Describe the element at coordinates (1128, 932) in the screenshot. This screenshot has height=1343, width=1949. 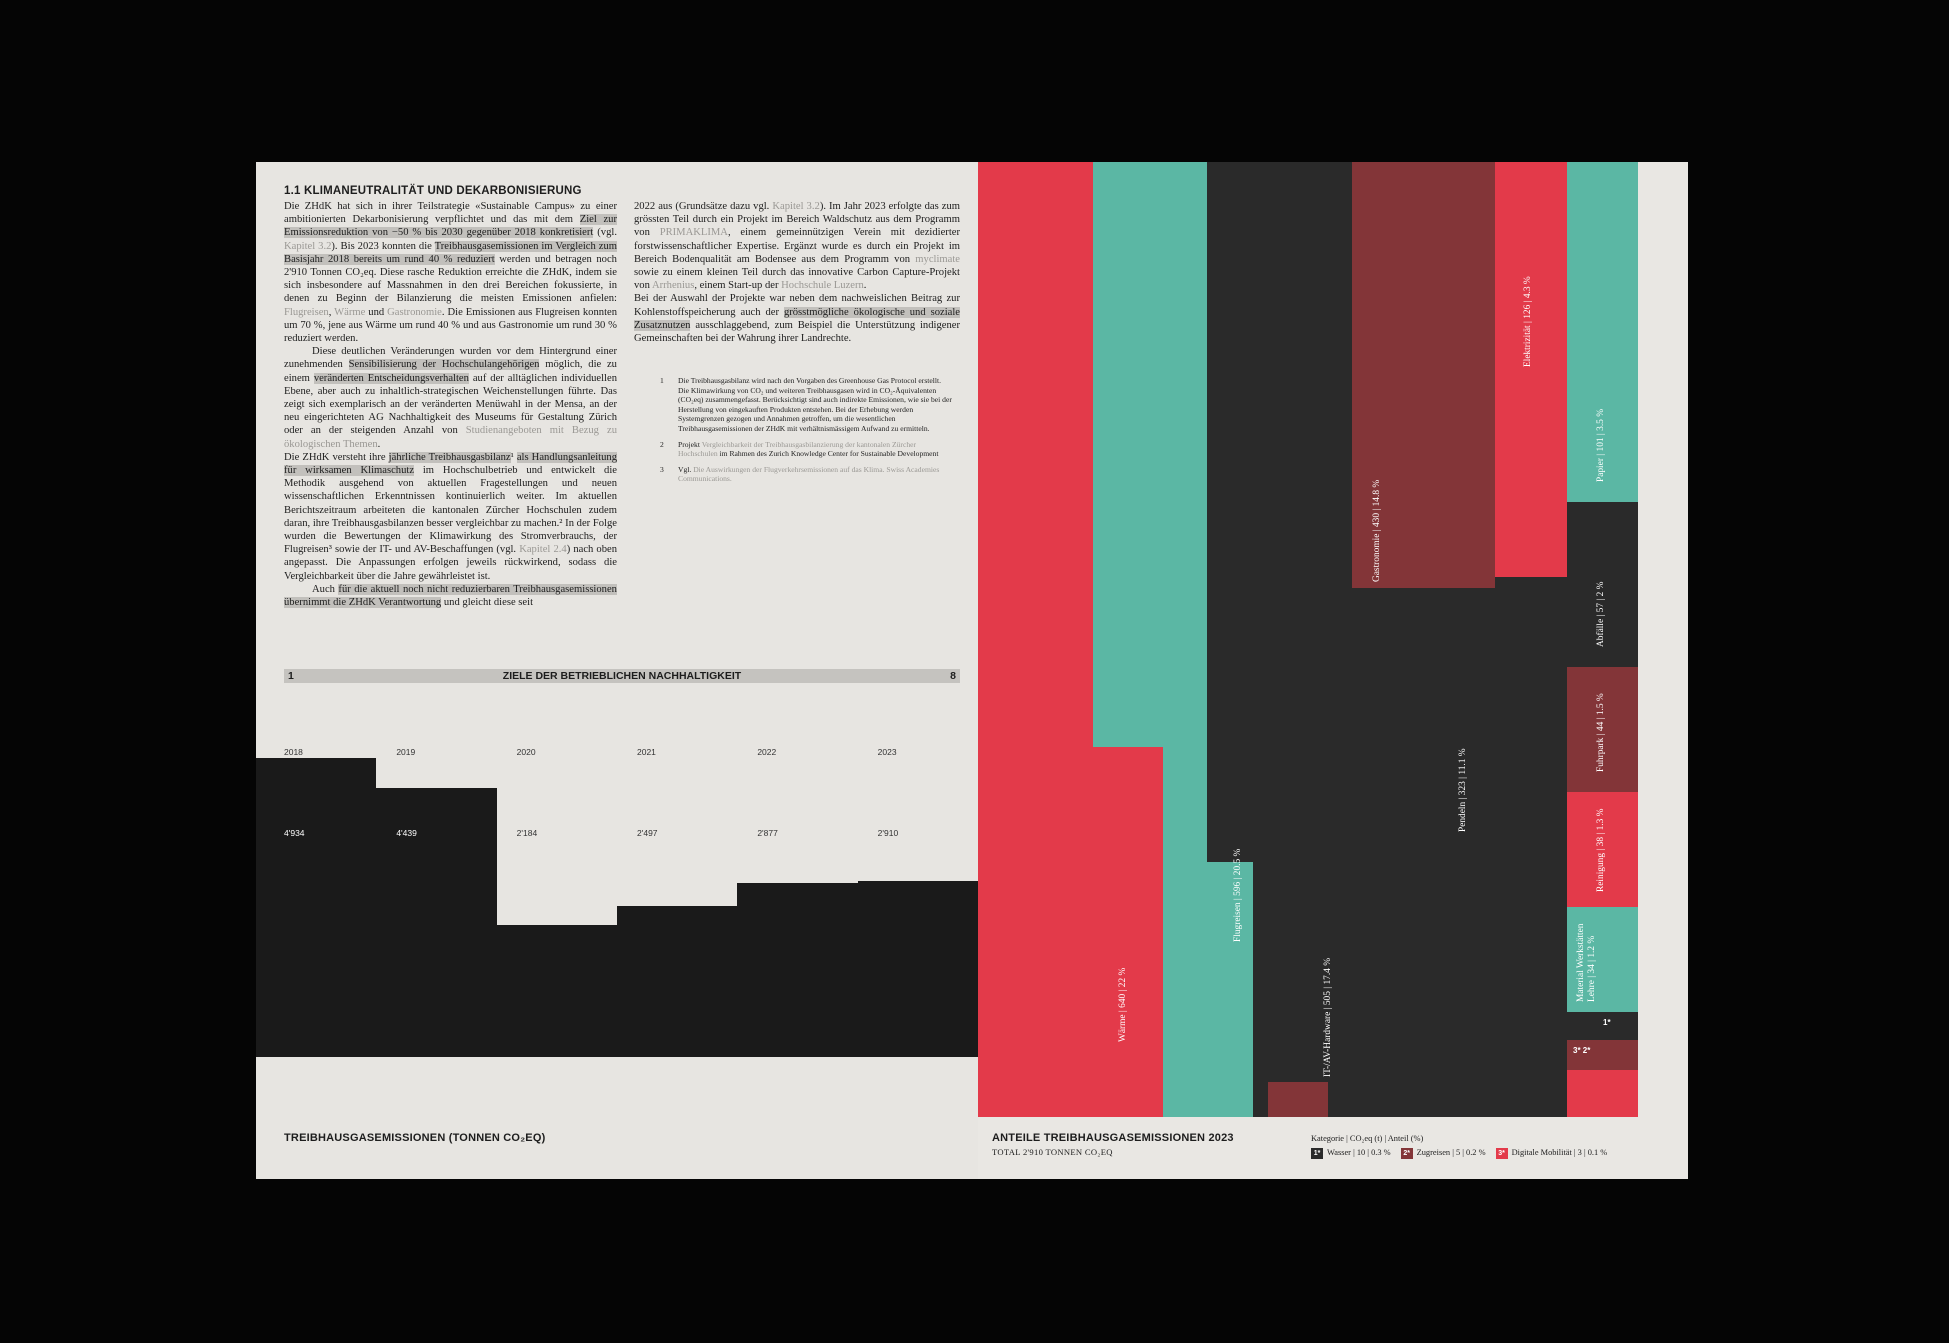
I see `bar-waerme-step` at that location.